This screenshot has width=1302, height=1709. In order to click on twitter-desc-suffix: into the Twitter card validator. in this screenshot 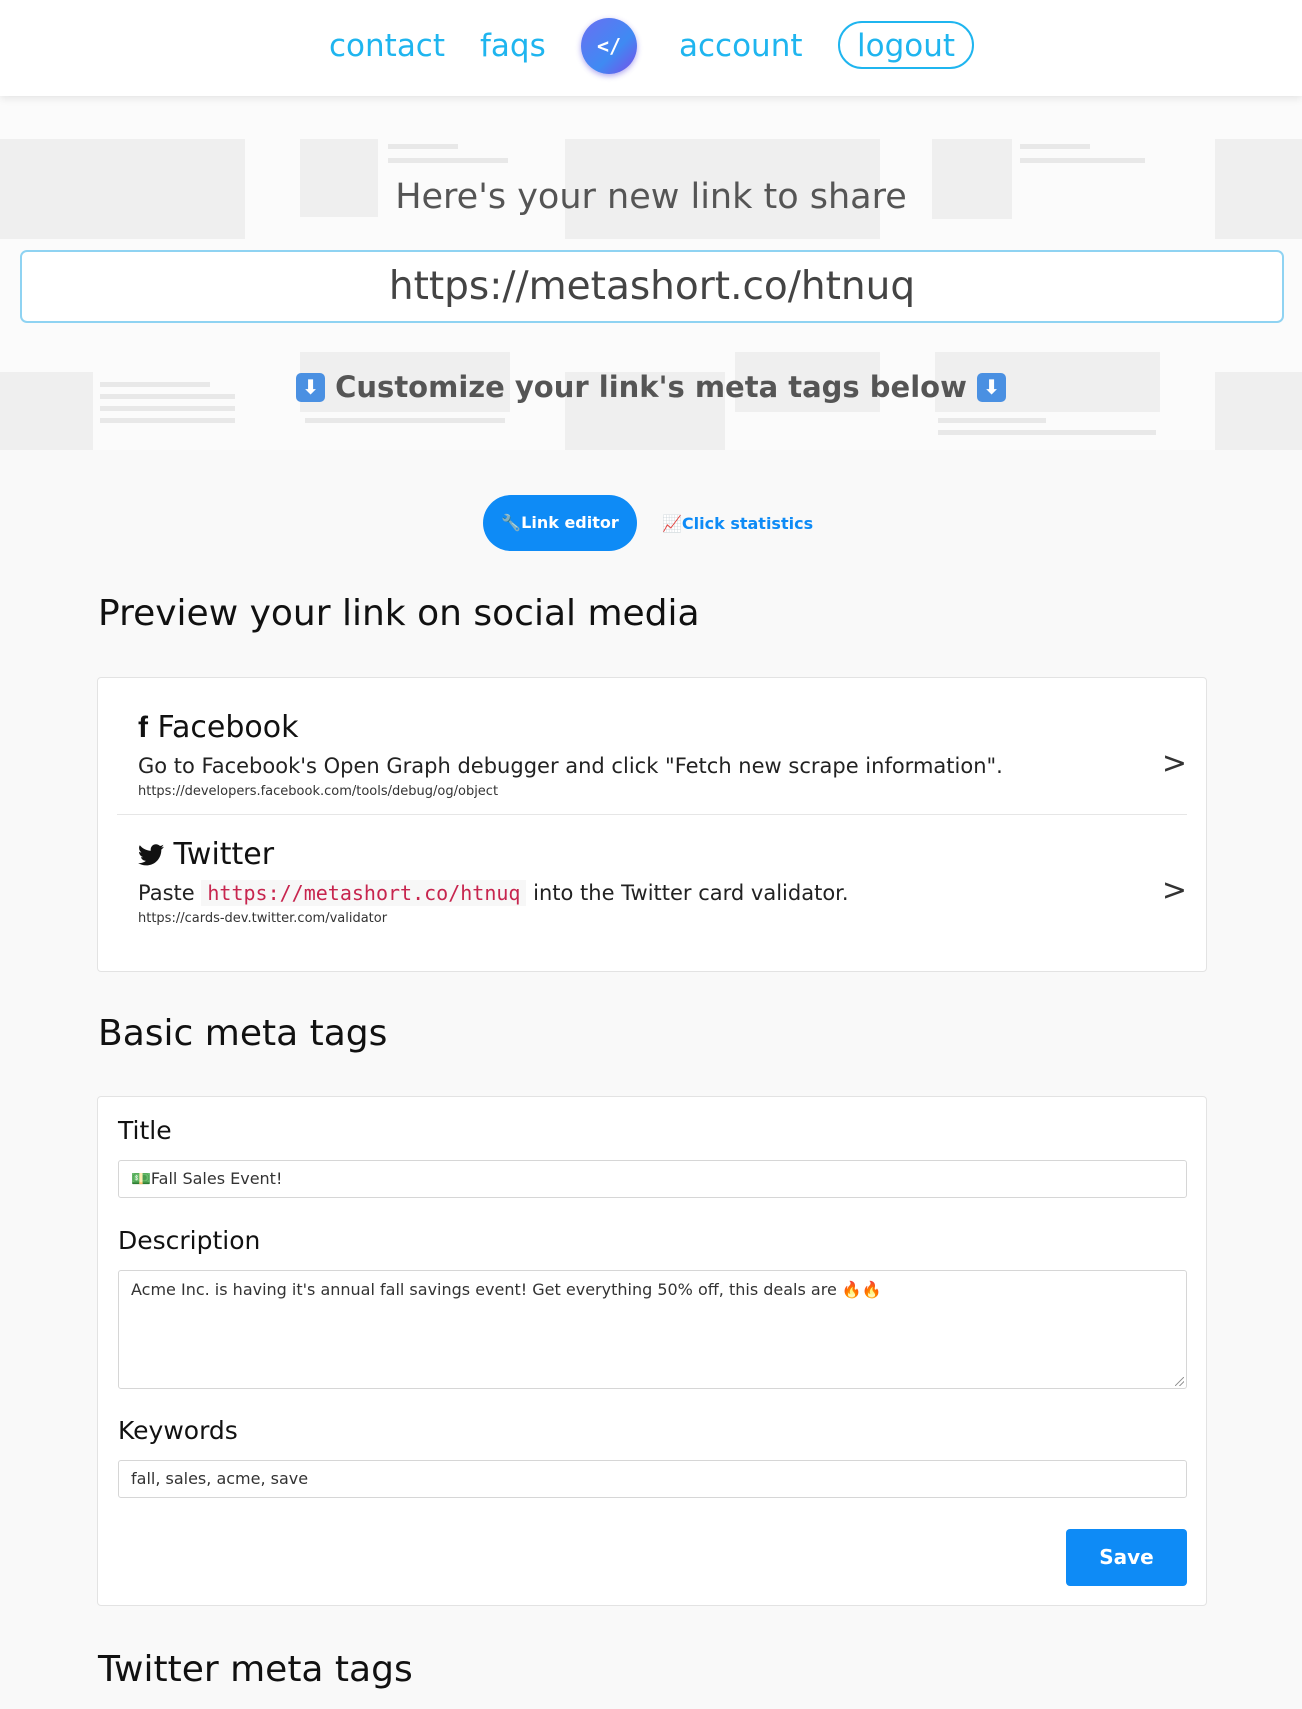, I will do `click(691, 893)`.